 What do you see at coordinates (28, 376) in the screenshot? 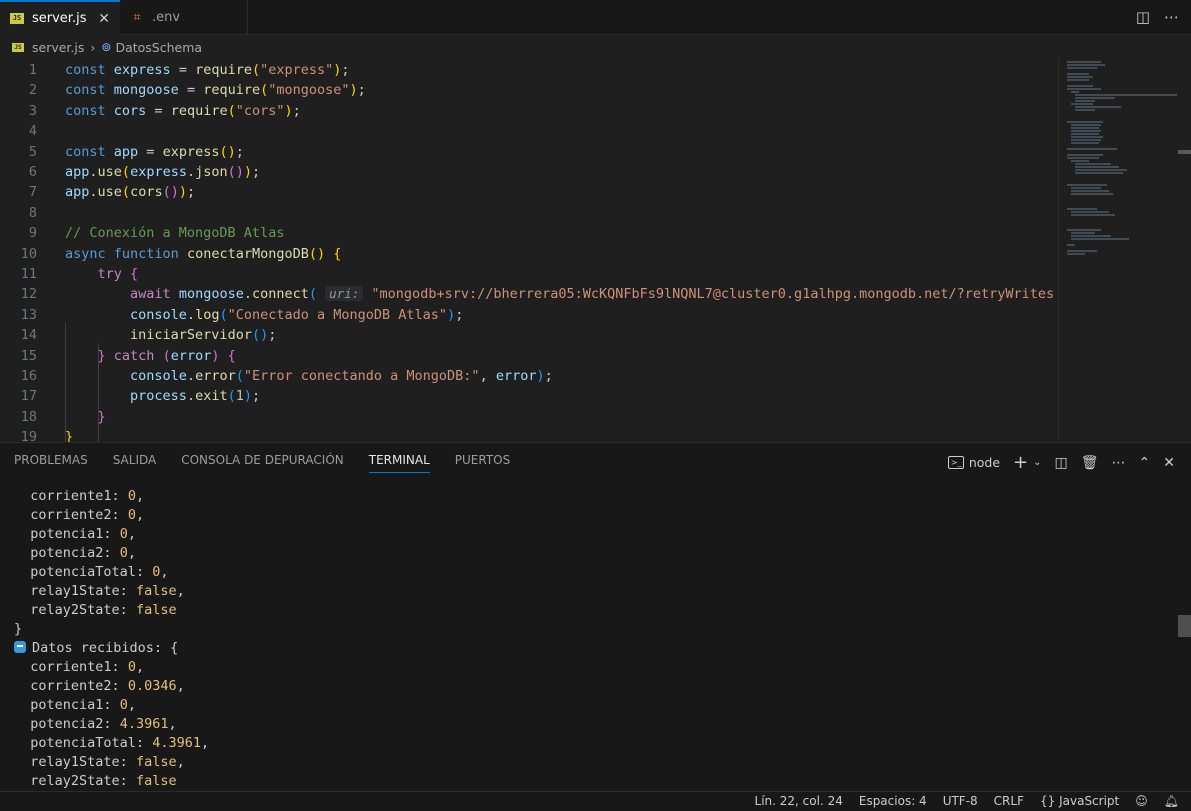
I see `line-number: 16` at bounding box center [28, 376].